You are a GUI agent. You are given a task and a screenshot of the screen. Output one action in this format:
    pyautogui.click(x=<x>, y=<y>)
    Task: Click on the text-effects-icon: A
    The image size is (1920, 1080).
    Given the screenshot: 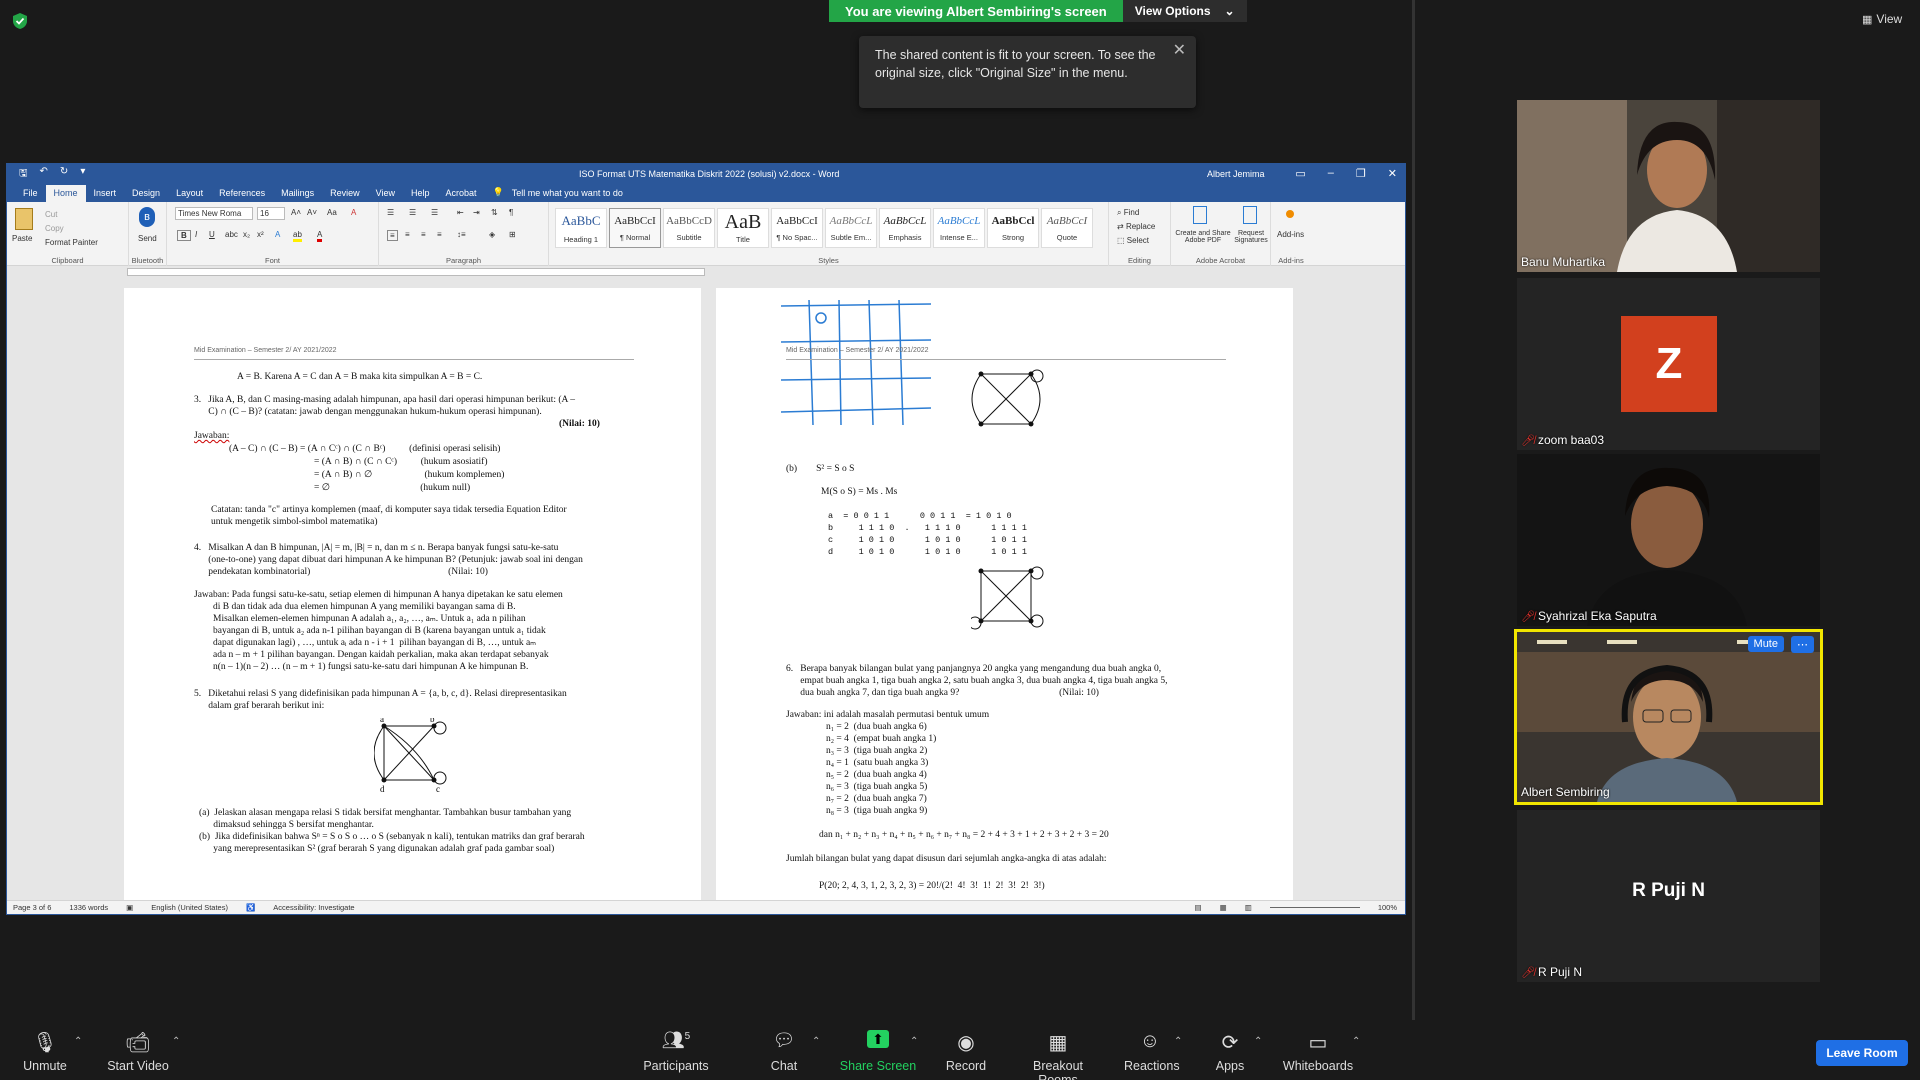 What is the action you would take?
    pyautogui.click(x=277, y=234)
    